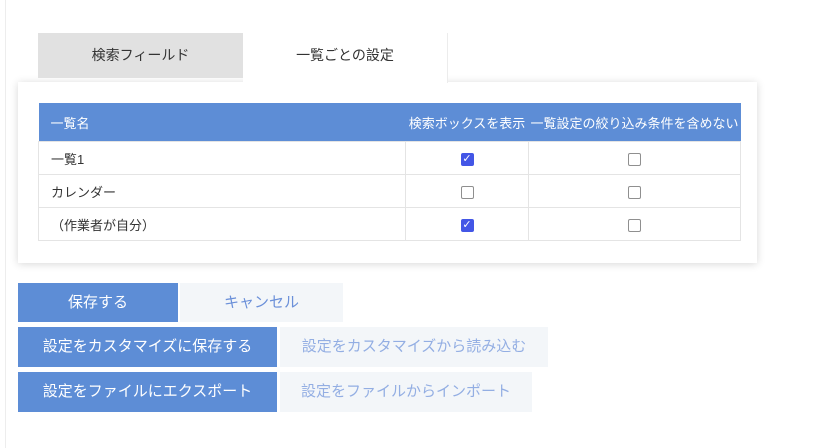 The height and width of the screenshot is (448, 827). I want to click on import-from-file-button: 設定をファイルからインポート, so click(406, 392).